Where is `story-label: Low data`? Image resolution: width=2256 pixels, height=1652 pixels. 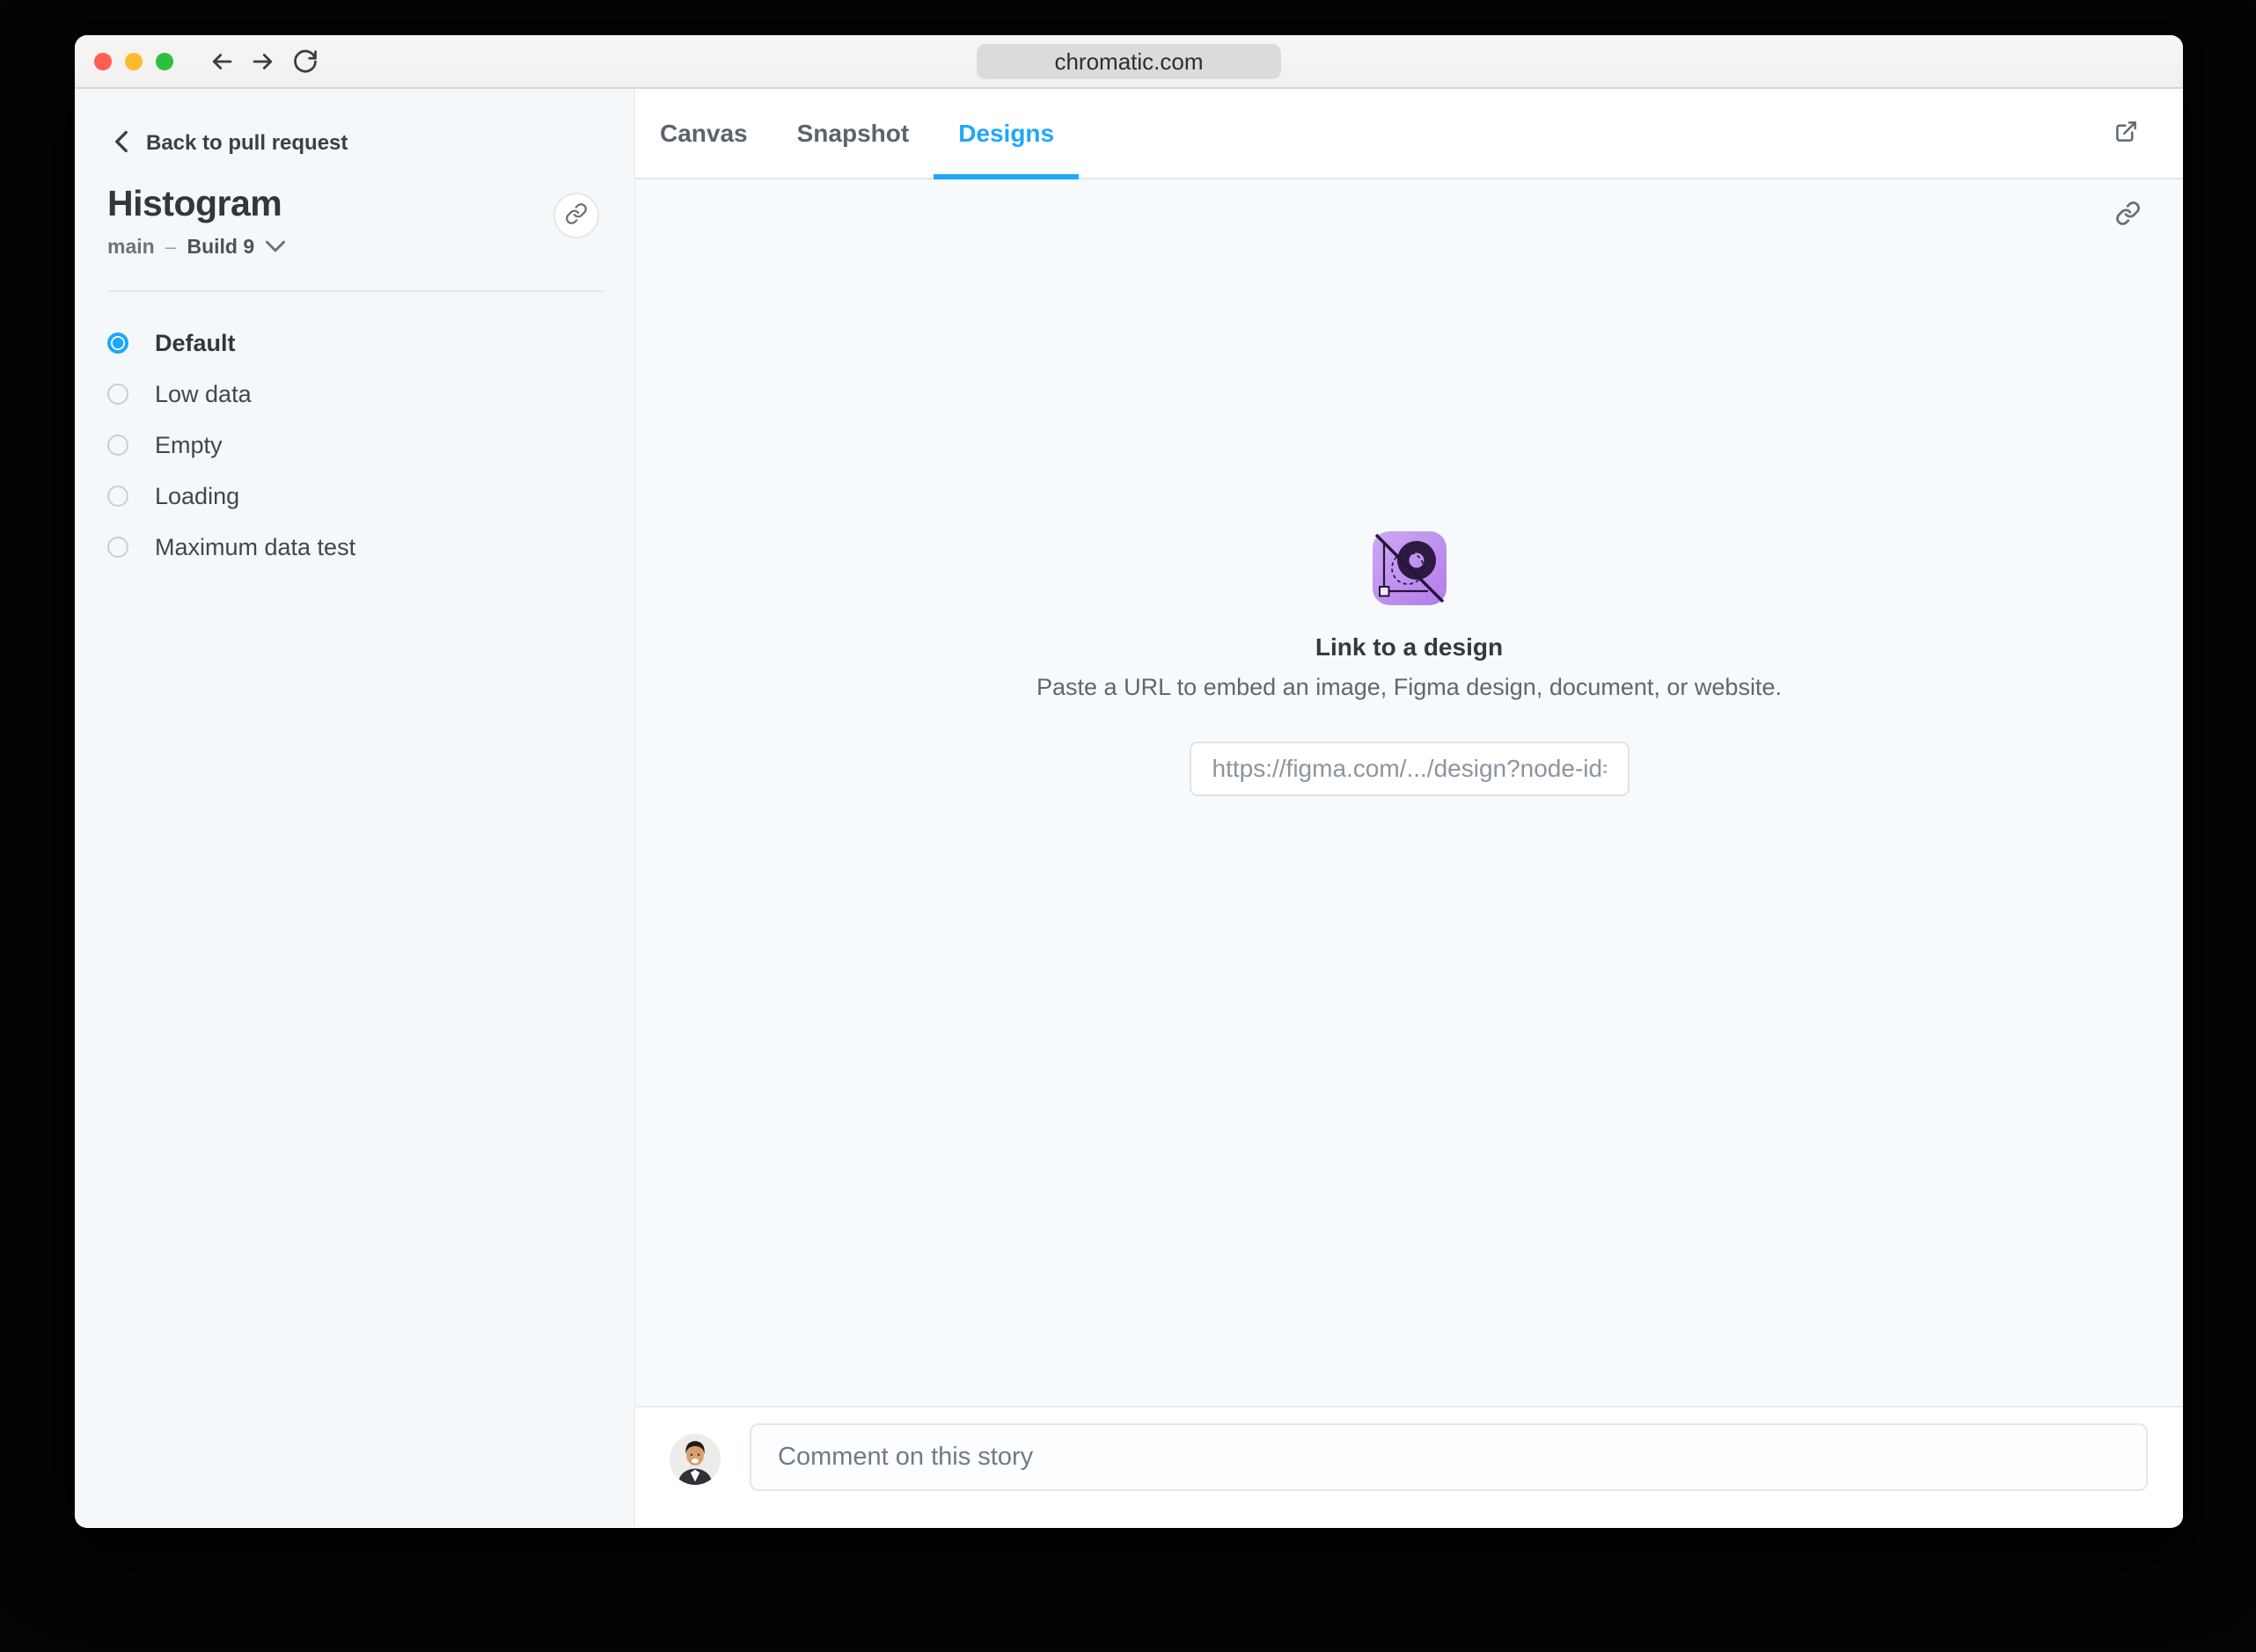 story-label: Low data is located at coordinates (204, 393).